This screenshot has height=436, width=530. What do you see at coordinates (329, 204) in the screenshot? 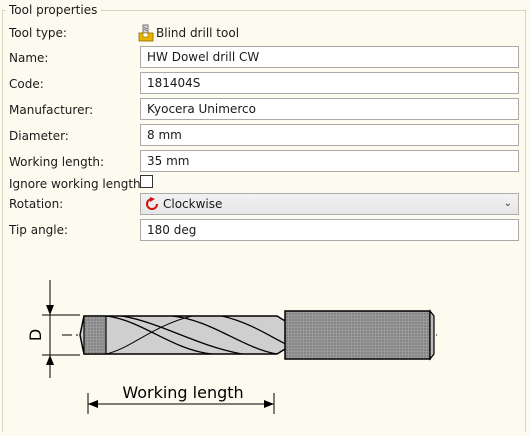
I see `rotation-select: Clockwise ⌄` at bounding box center [329, 204].